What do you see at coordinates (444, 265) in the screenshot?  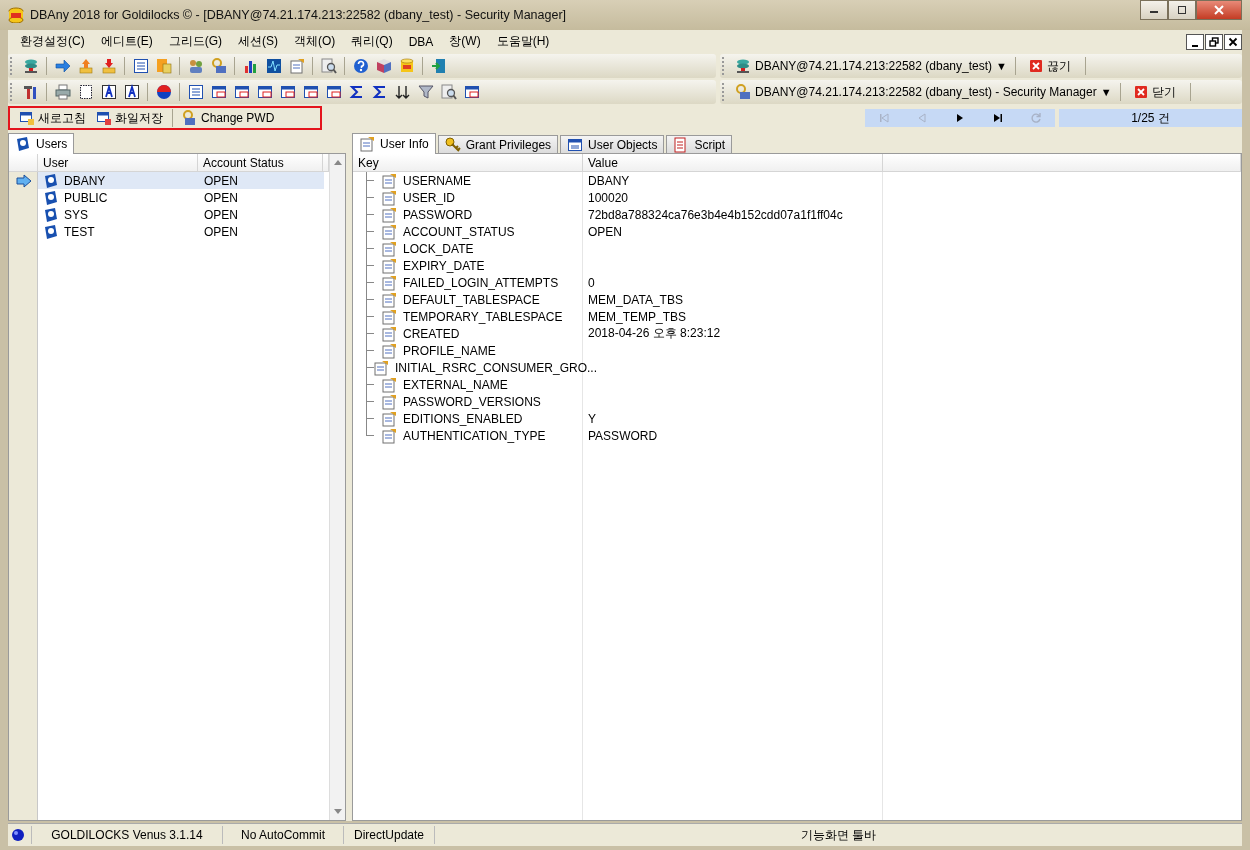 I see `key-cell: EXPIRY_DATE` at bounding box center [444, 265].